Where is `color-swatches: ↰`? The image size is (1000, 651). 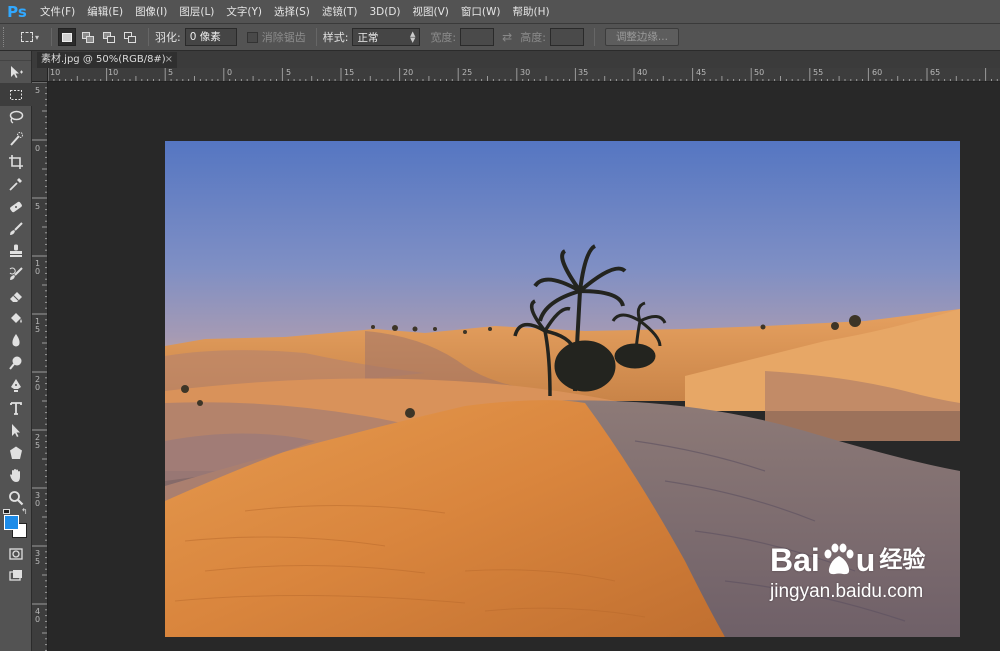
color-swatches: ↰ is located at coordinates (16, 525).